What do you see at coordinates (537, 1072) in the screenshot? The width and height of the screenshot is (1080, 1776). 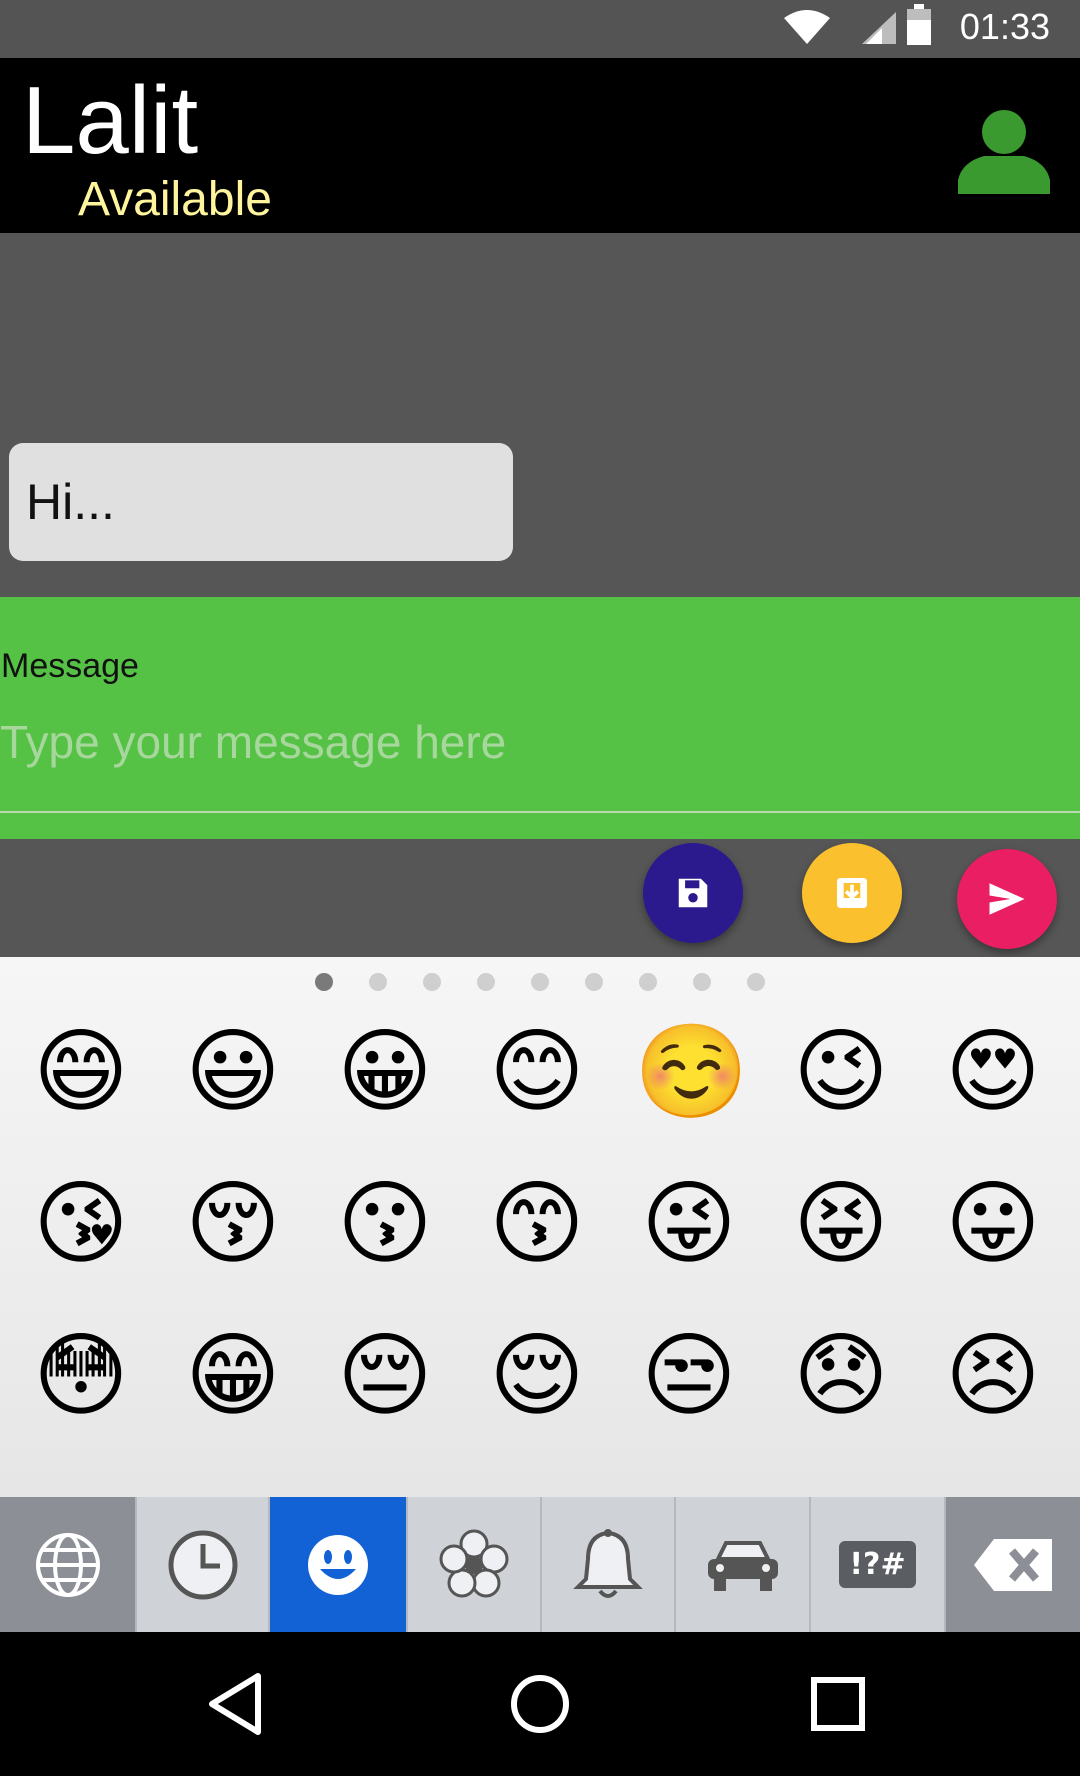 I see `emoji-key: 😊` at bounding box center [537, 1072].